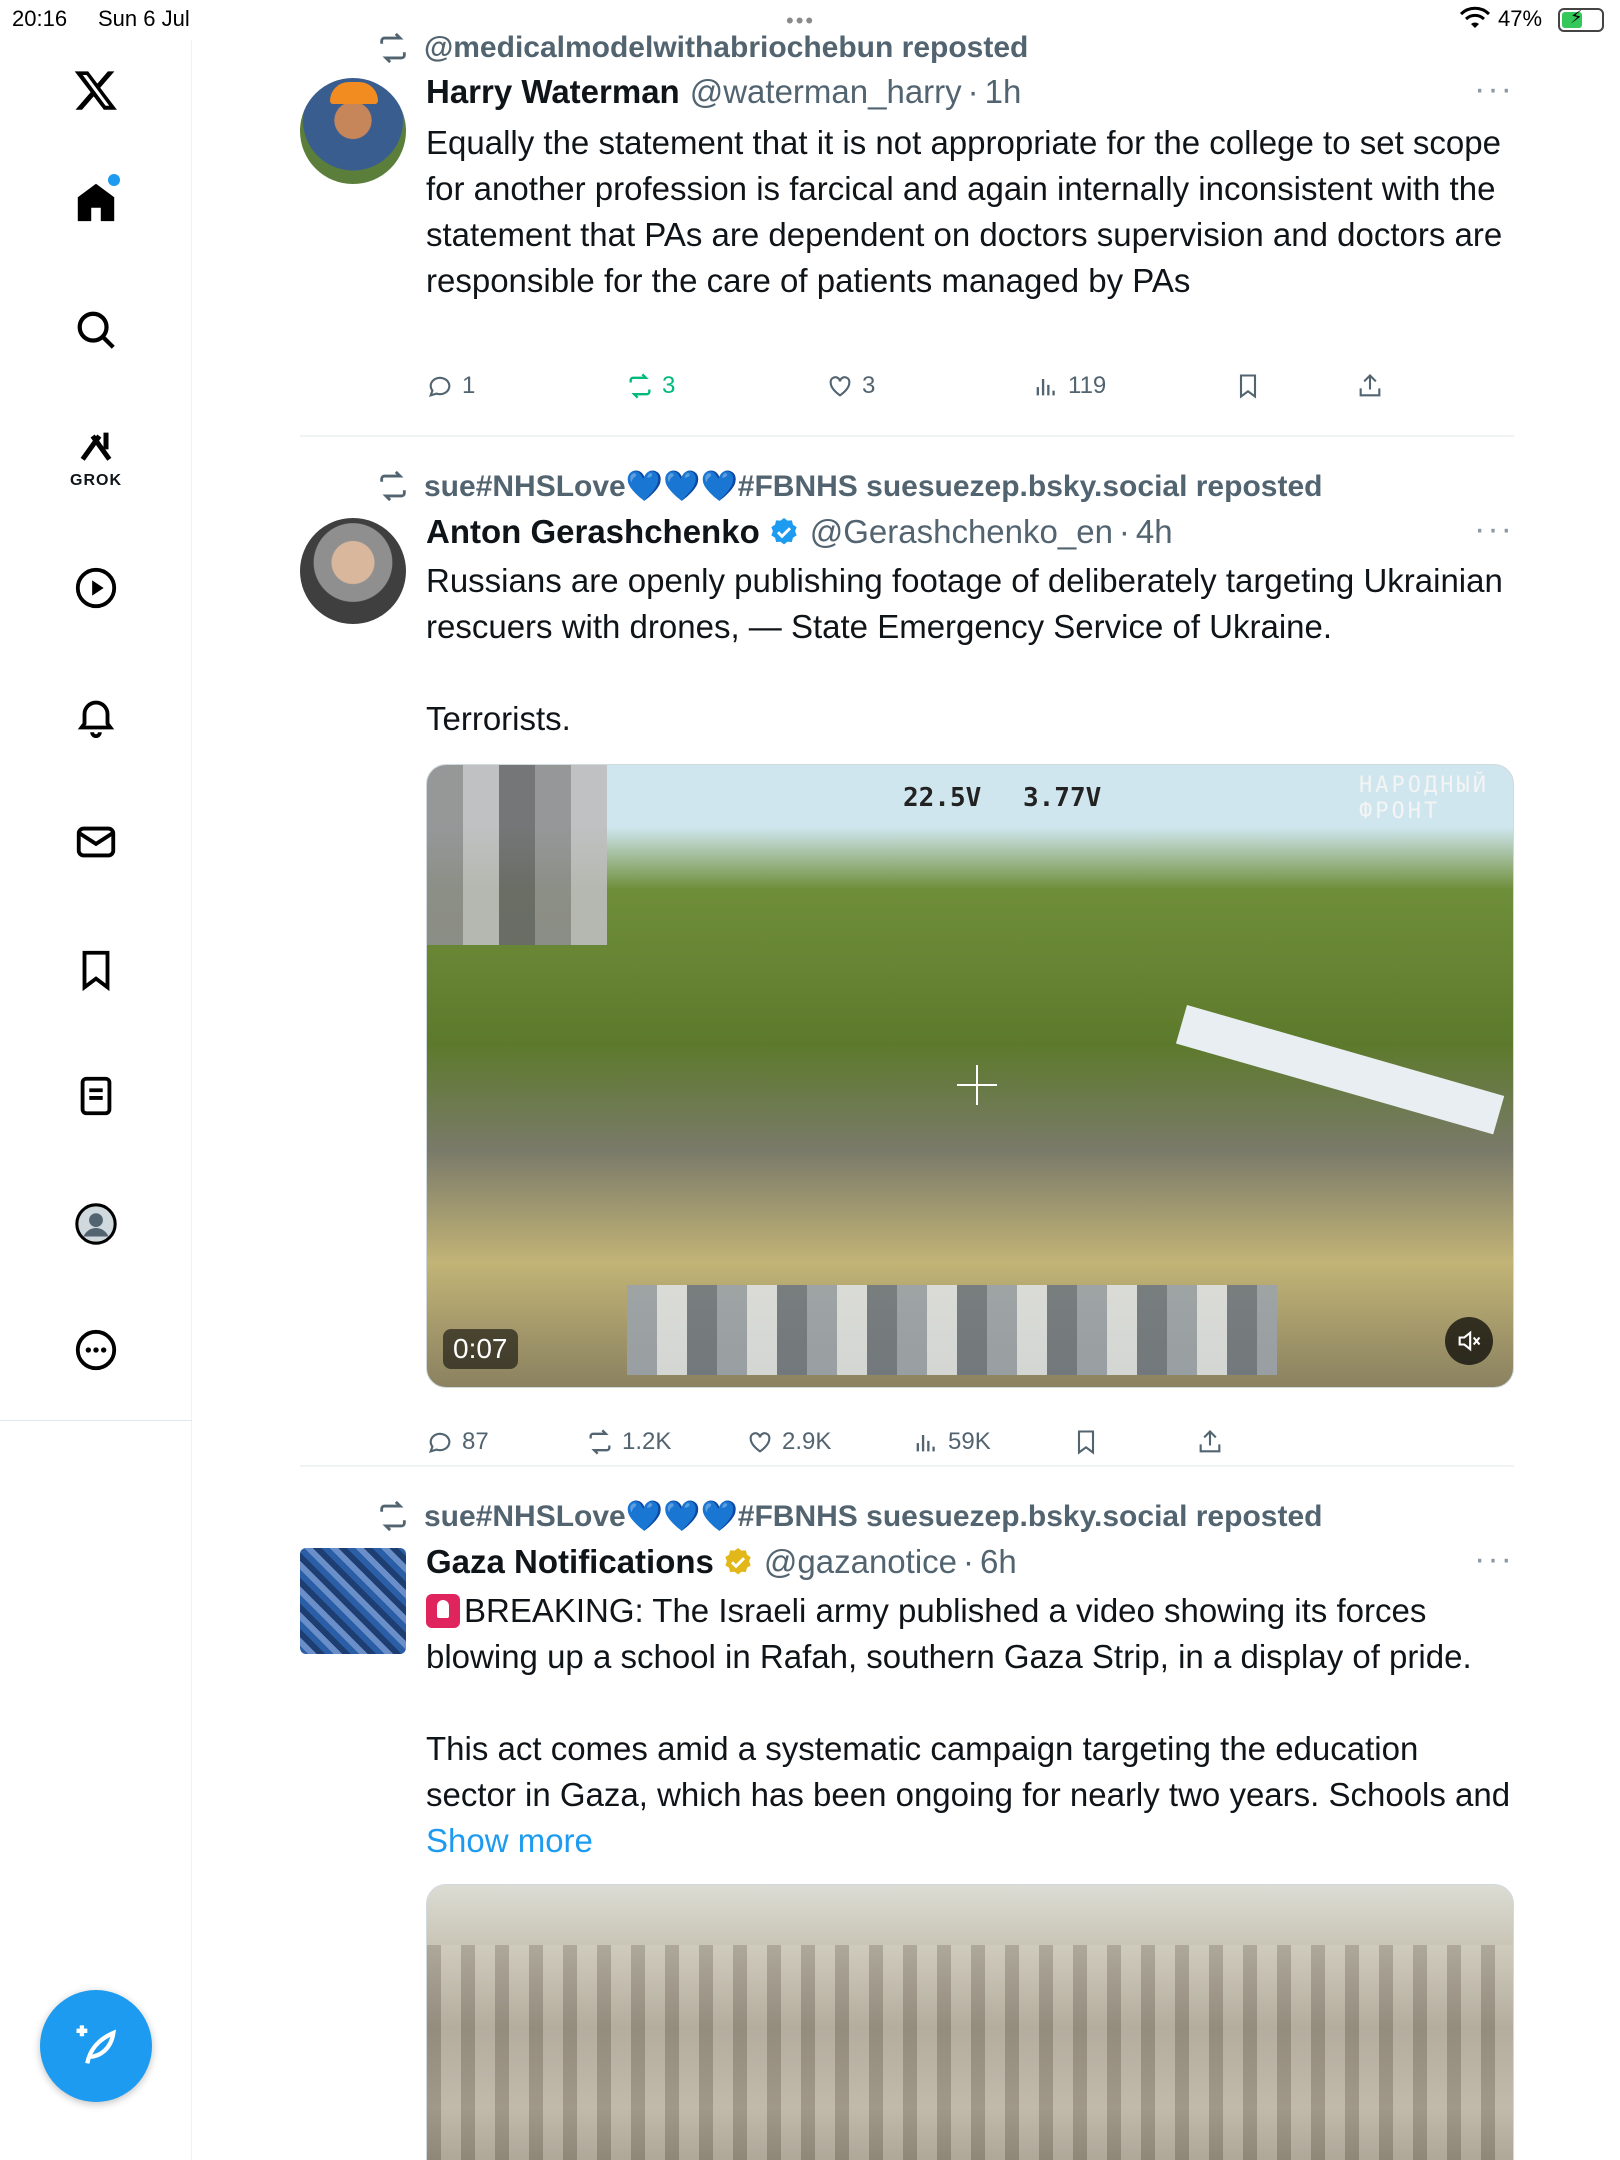  I want to click on tweet-separator, so click(907, 1466).